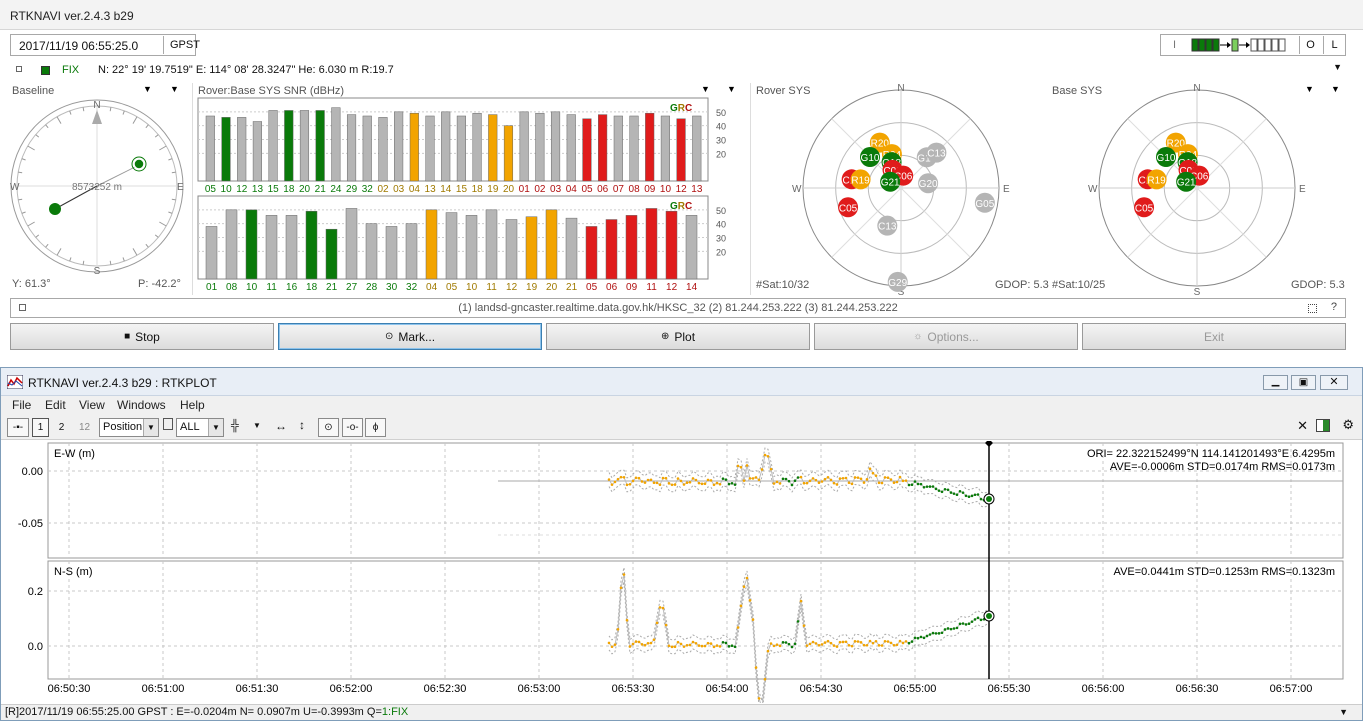  Describe the element at coordinates (1214, 336) in the screenshot. I see `exit-button: Exit` at that location.